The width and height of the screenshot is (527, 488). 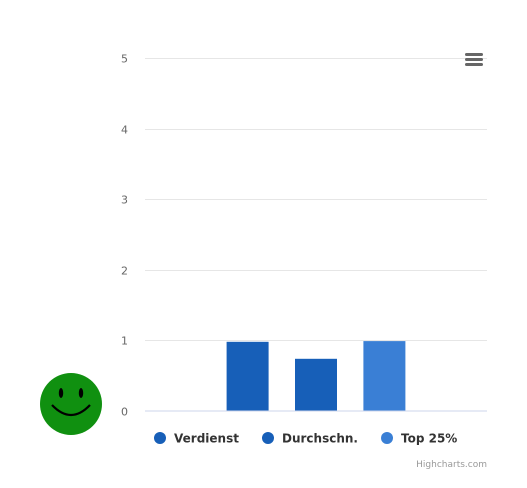 What do you see at coordinates (124, 130) in the screenshot?
I see `y-tick-label: 4` at bounding box center [124, 130].